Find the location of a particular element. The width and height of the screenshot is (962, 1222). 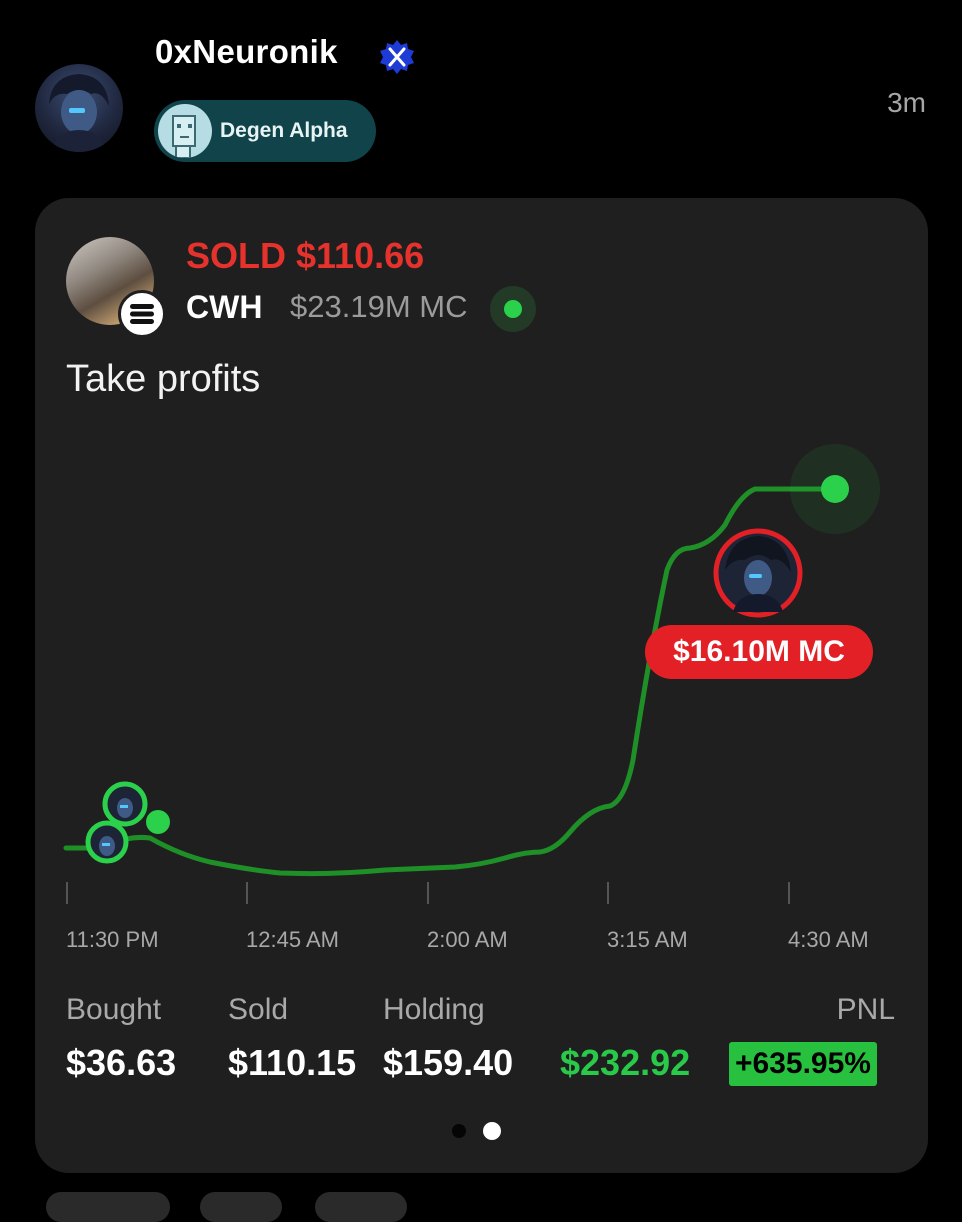

market-cap: $23.19M MC is located at coordinates (379, 306).